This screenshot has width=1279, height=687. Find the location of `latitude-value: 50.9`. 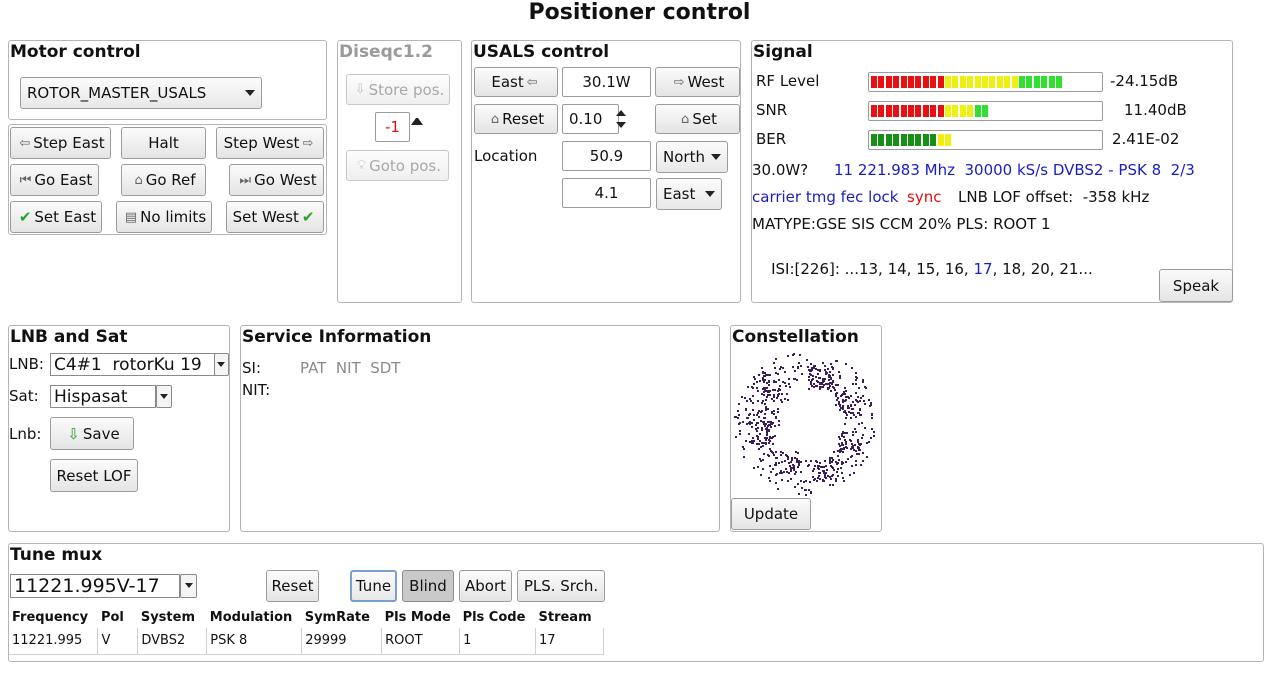

latitude-value: 50.9 is located at coordinates (606, 156).